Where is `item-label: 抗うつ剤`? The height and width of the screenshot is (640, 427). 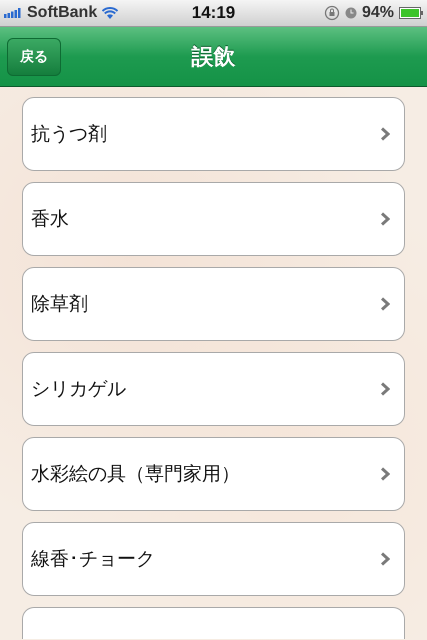
item-label: 抗うつ剤 is located at coordinates (69, 134).